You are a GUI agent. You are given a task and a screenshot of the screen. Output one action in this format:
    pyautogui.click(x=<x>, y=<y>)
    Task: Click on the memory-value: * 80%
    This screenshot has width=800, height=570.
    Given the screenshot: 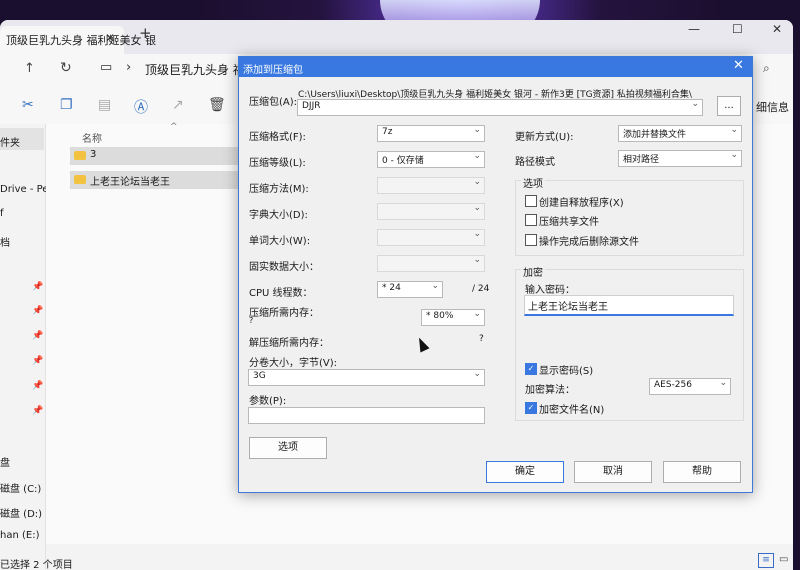 What is the action you would take?
    pyautogui.click(x=440, y=316)
    